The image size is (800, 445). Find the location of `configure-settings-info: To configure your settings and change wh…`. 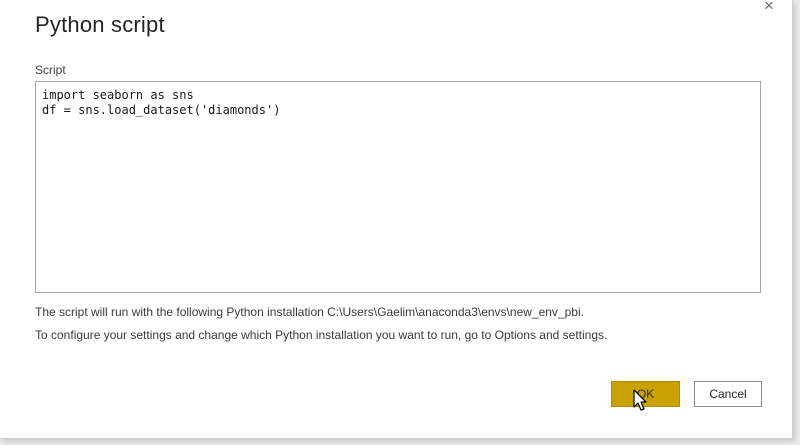

configure-settings-info: To configure your settings and change wh… is located at coordinates (321, 335).